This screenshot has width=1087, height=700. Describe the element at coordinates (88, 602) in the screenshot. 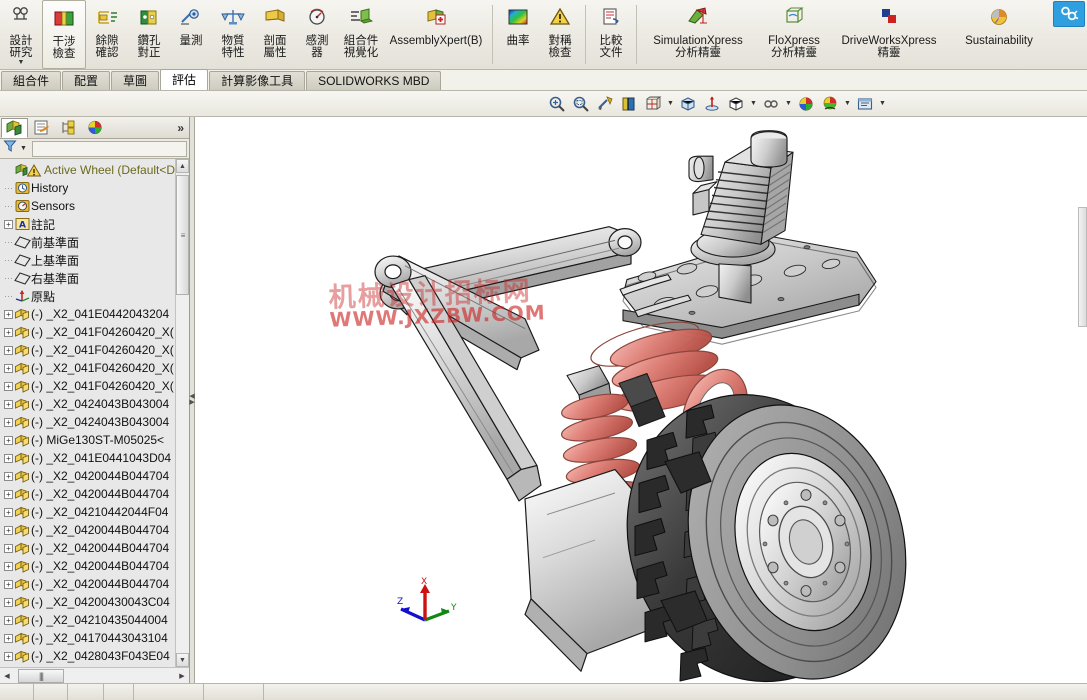

I see `tree-component: + (-) _X2_04200430043C04` at that location.